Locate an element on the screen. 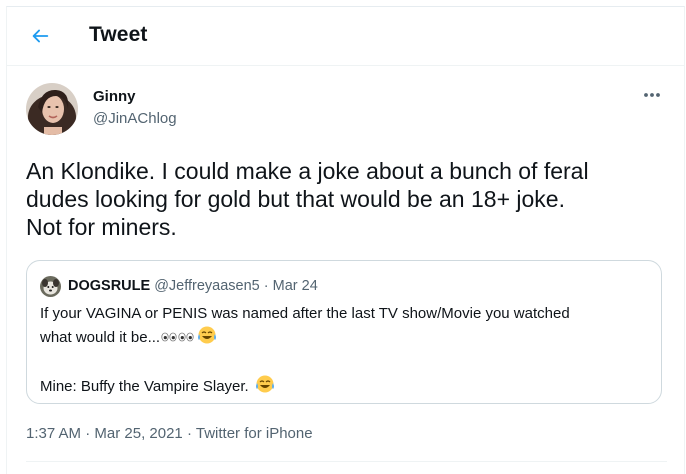  quoted-author-handle: @Jeffreyaasen5 is located at coordinates (207, 286).